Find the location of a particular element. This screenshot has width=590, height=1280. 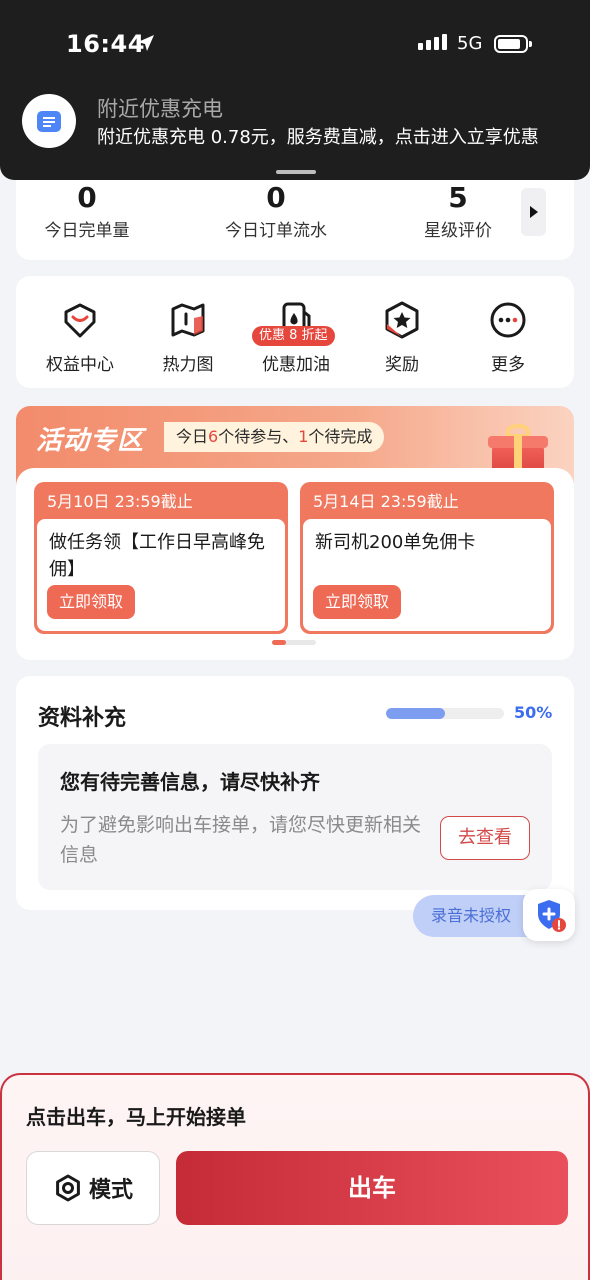

subtitle-suffix: 个待完成 is located at coordinates (340, 436).